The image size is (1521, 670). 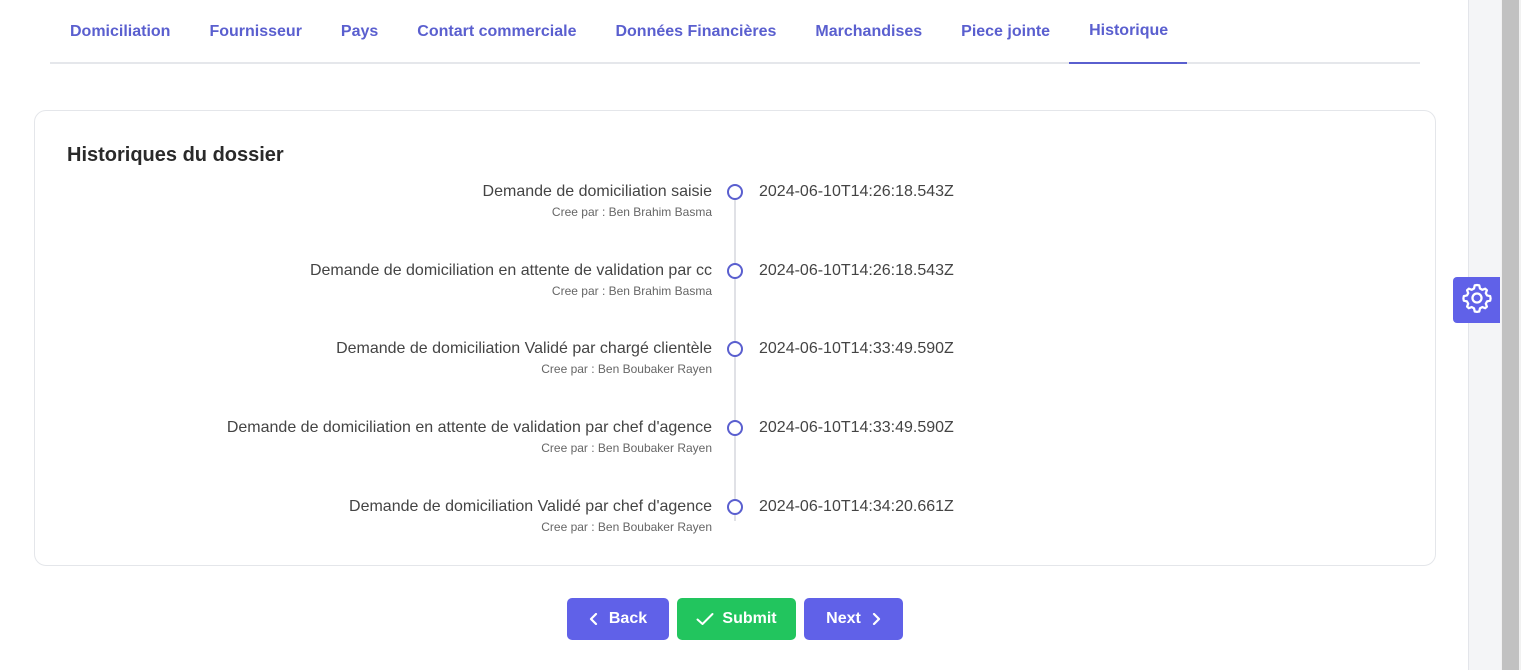 What do you see at coordinates (254, 32) in the screenshot?
I see `tab-fournisseur: Fournisseur` at bounding box center [254, 32].